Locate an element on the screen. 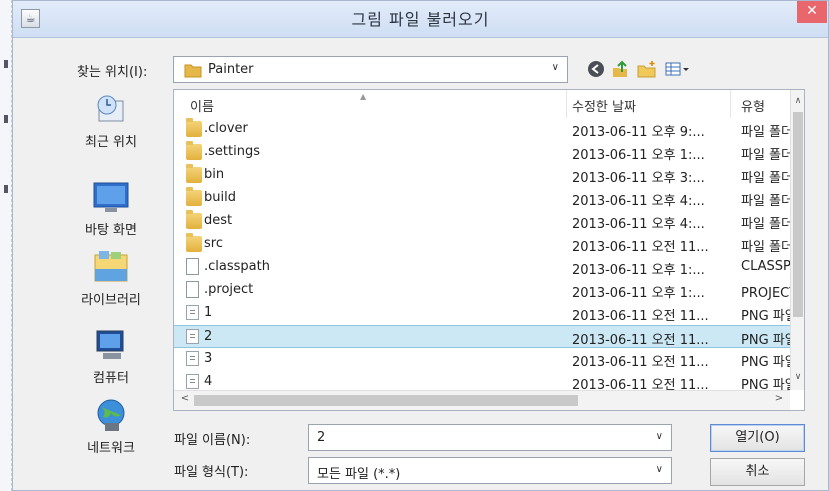  file-list-header: 이름 ▲ 수정한 날짜 유형 is located at coordinates (489, 104).